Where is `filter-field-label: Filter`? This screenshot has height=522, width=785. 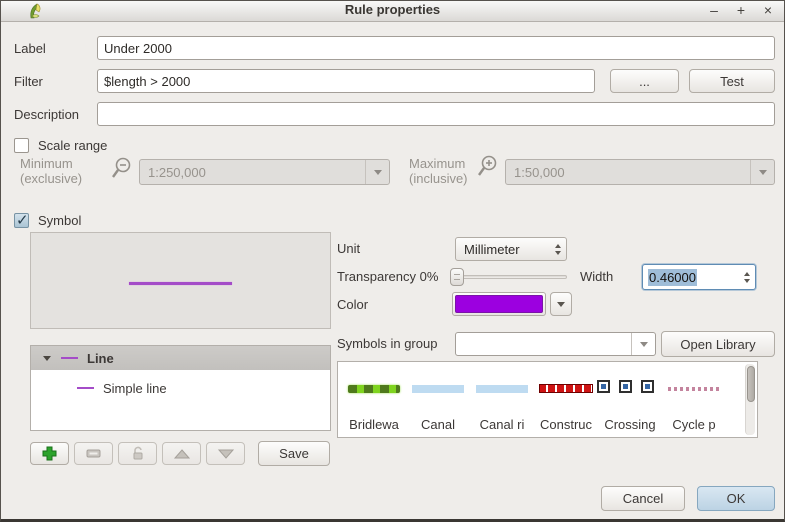
filter-field-label: Filter is located at coordinates (28, 81).